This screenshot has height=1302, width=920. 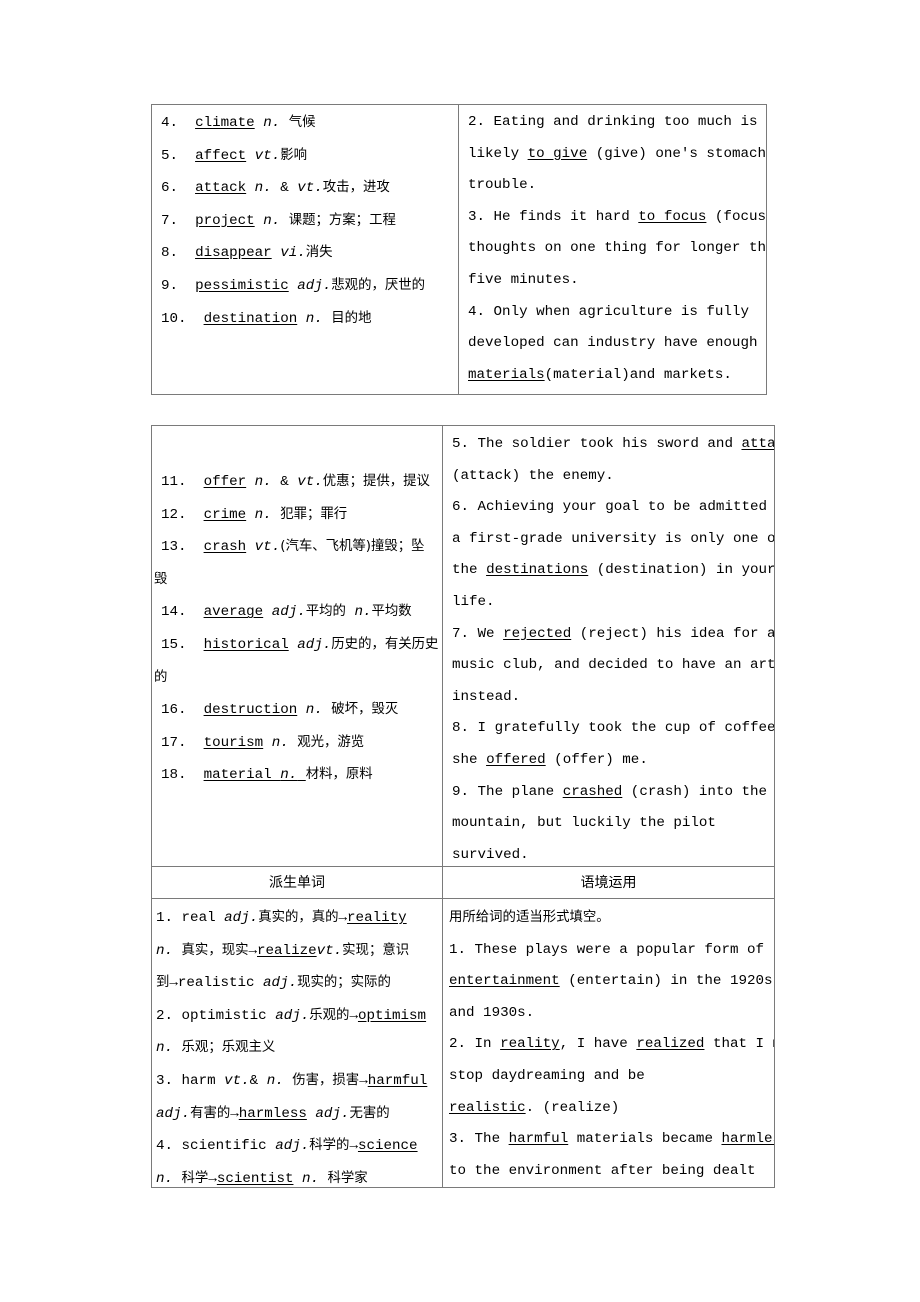 I want to click on usage-line: realistic. (realize), so click(x=534, y=1107).